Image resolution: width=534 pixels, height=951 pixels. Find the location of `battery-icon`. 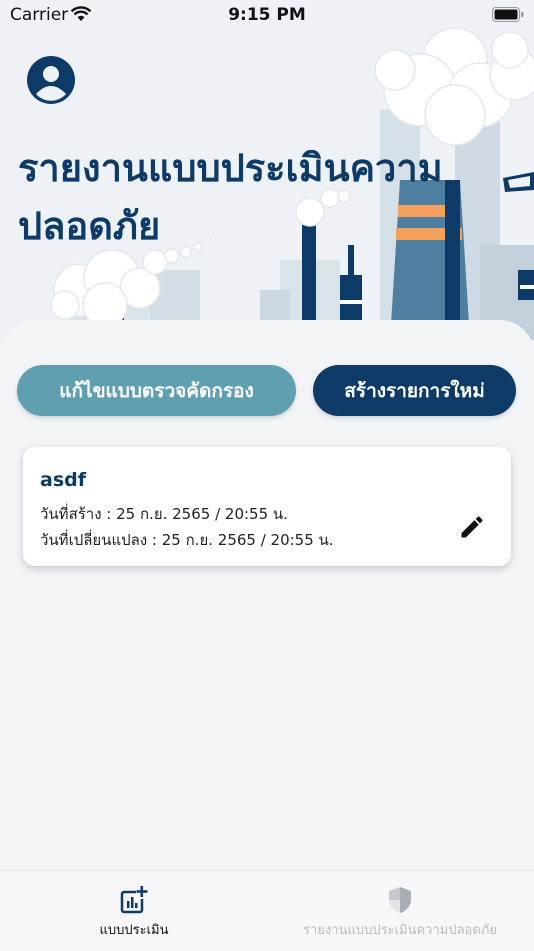

battery-icon is located at coordinates (508, 14).